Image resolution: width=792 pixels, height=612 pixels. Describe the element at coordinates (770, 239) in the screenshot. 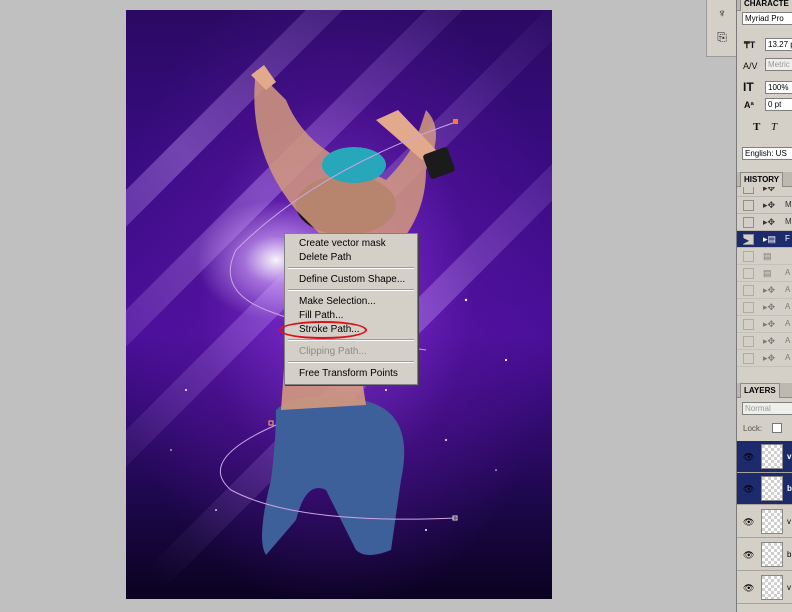

I see `document-state-icon: ▸▤` at that location.